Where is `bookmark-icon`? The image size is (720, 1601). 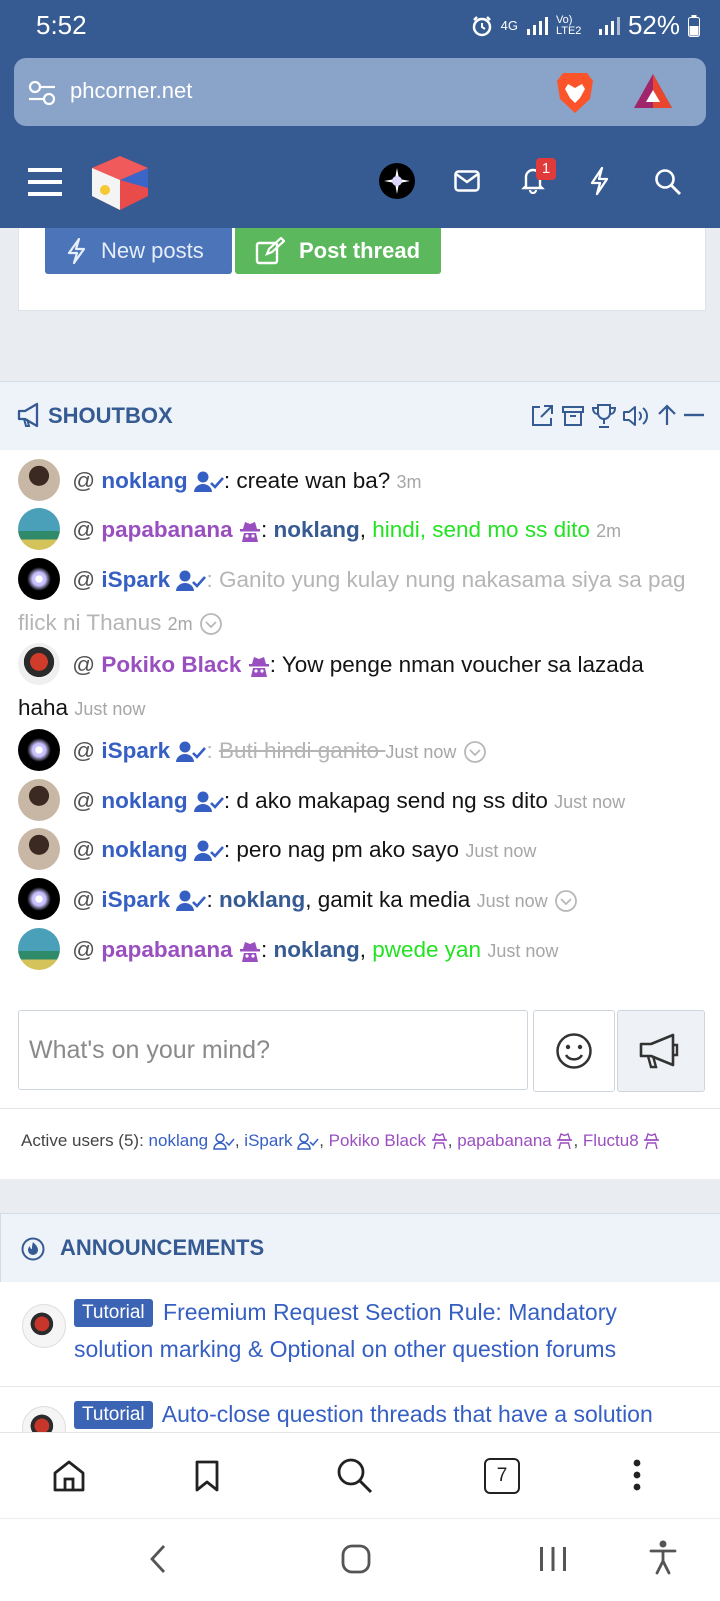
bookmark-icon is located at coordinates (207, 1476).